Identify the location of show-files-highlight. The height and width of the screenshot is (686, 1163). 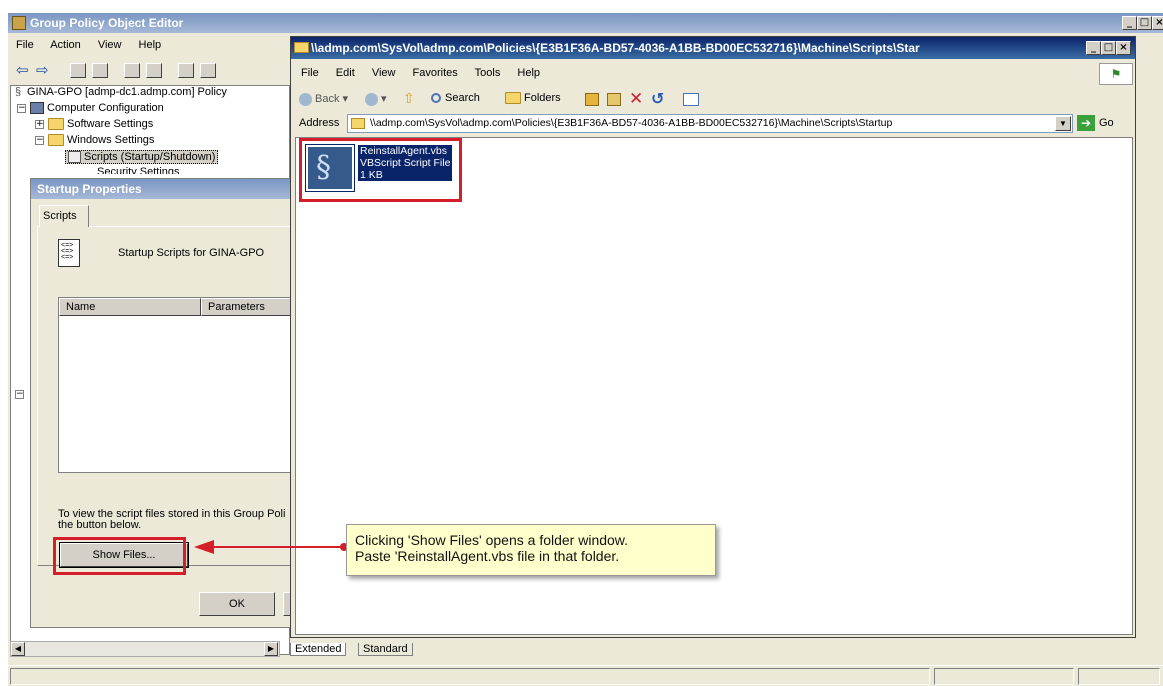
(119, 556).